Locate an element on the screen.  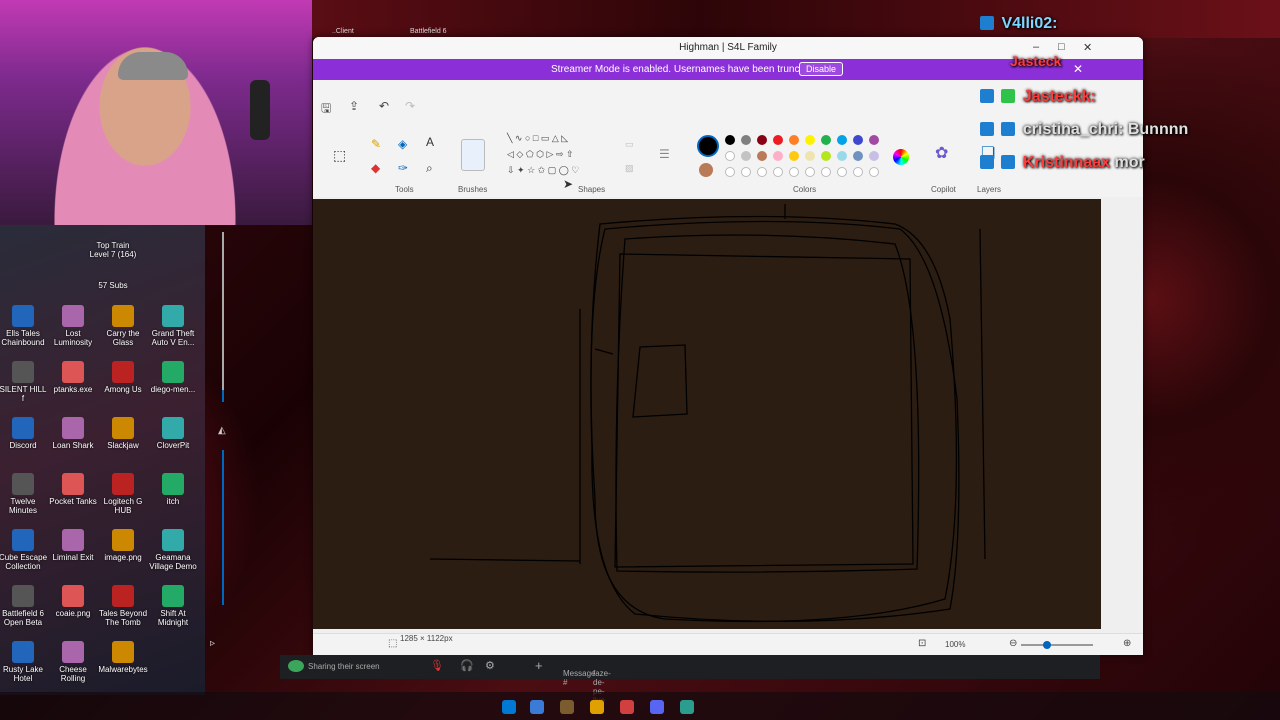
desktop-icon: Liminal Exit is located at coordinates (73, 545).